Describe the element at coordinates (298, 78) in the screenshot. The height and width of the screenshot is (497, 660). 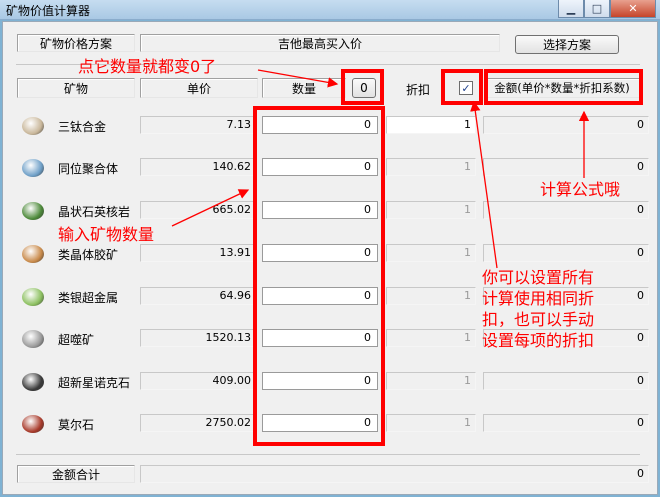
I see `arrow-to-reset-button` at that location.